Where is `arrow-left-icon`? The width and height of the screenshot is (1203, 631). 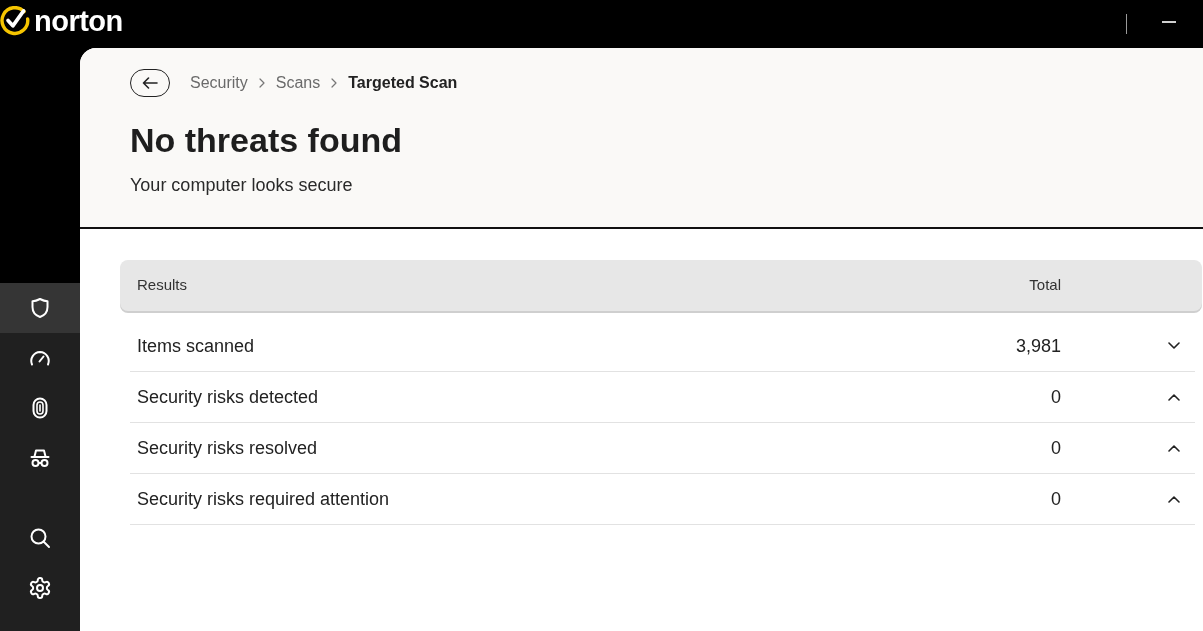 arrow-left-icon is located at coordinates (150, 83).